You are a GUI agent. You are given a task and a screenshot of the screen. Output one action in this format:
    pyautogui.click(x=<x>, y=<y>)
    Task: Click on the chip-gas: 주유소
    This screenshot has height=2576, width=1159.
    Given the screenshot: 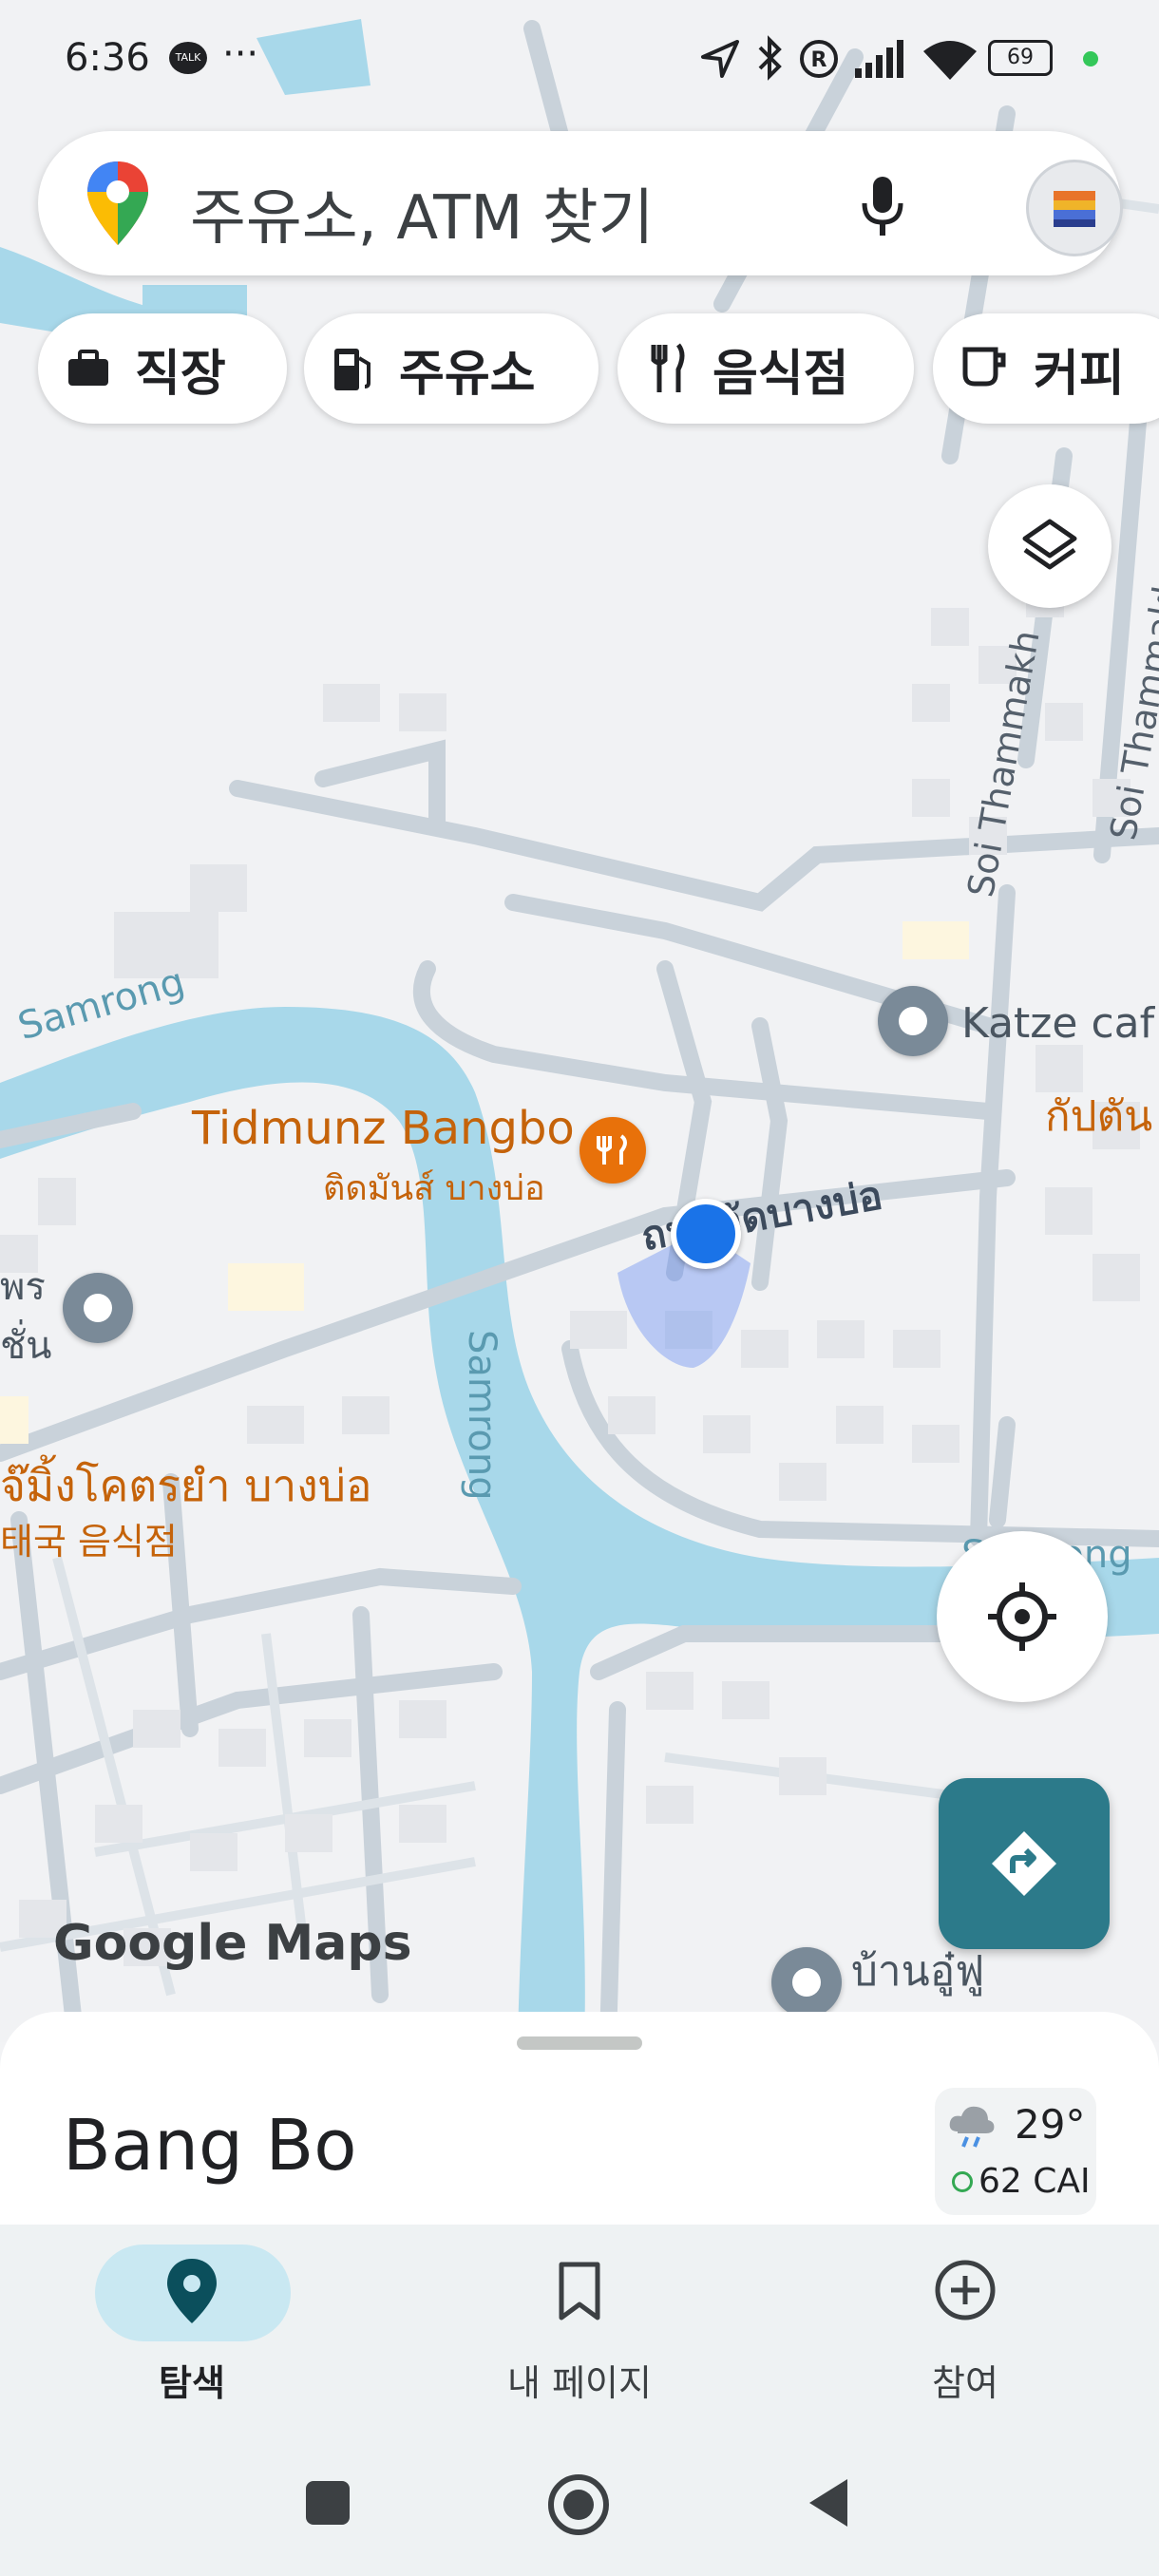 What is the action you would take?
    pyautogui.click(x=451, y=368)
    